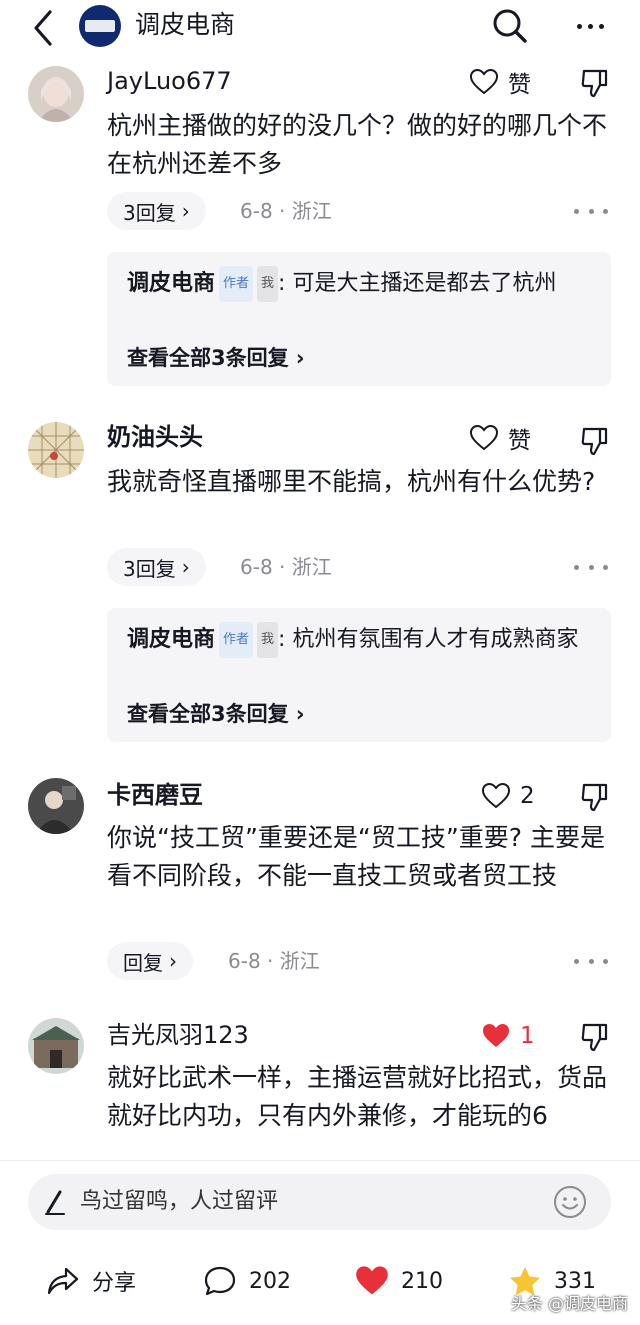 The height and width of the screenshot is (1325, 640). Describe the element at coordinates (357, 144) in the screenshot. I see `comment-text: 杭州主播做的好的没几个？做的好的哪几个不在杭州还差不多` at that location.